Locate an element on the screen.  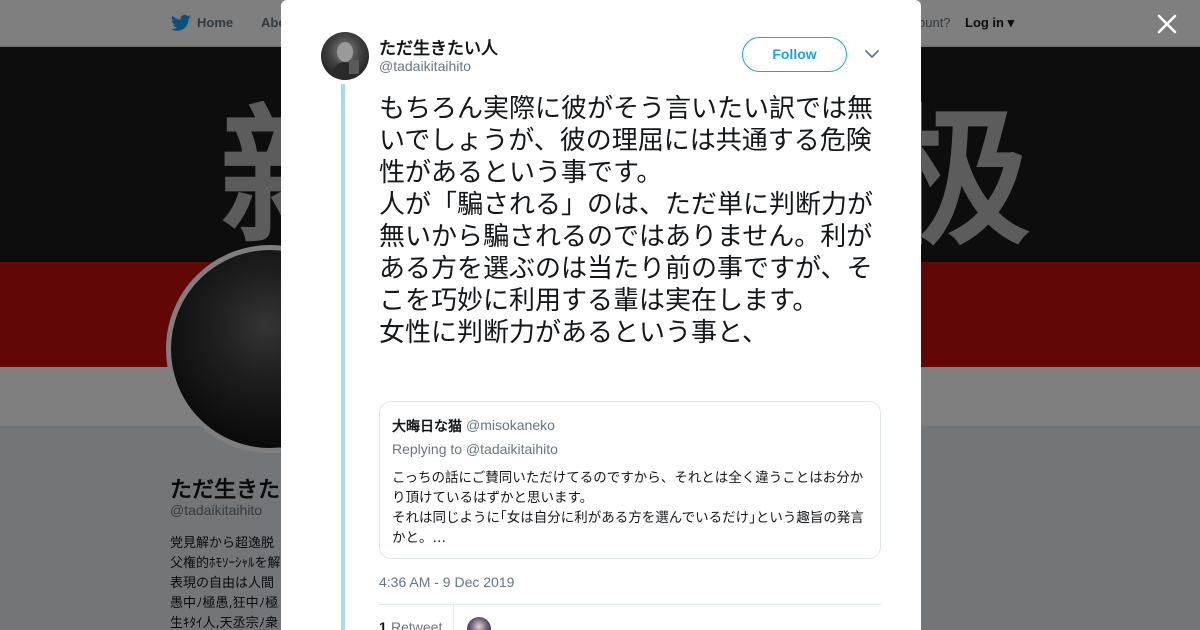
retweet-count: 1 is located at coordinates (383, 624).